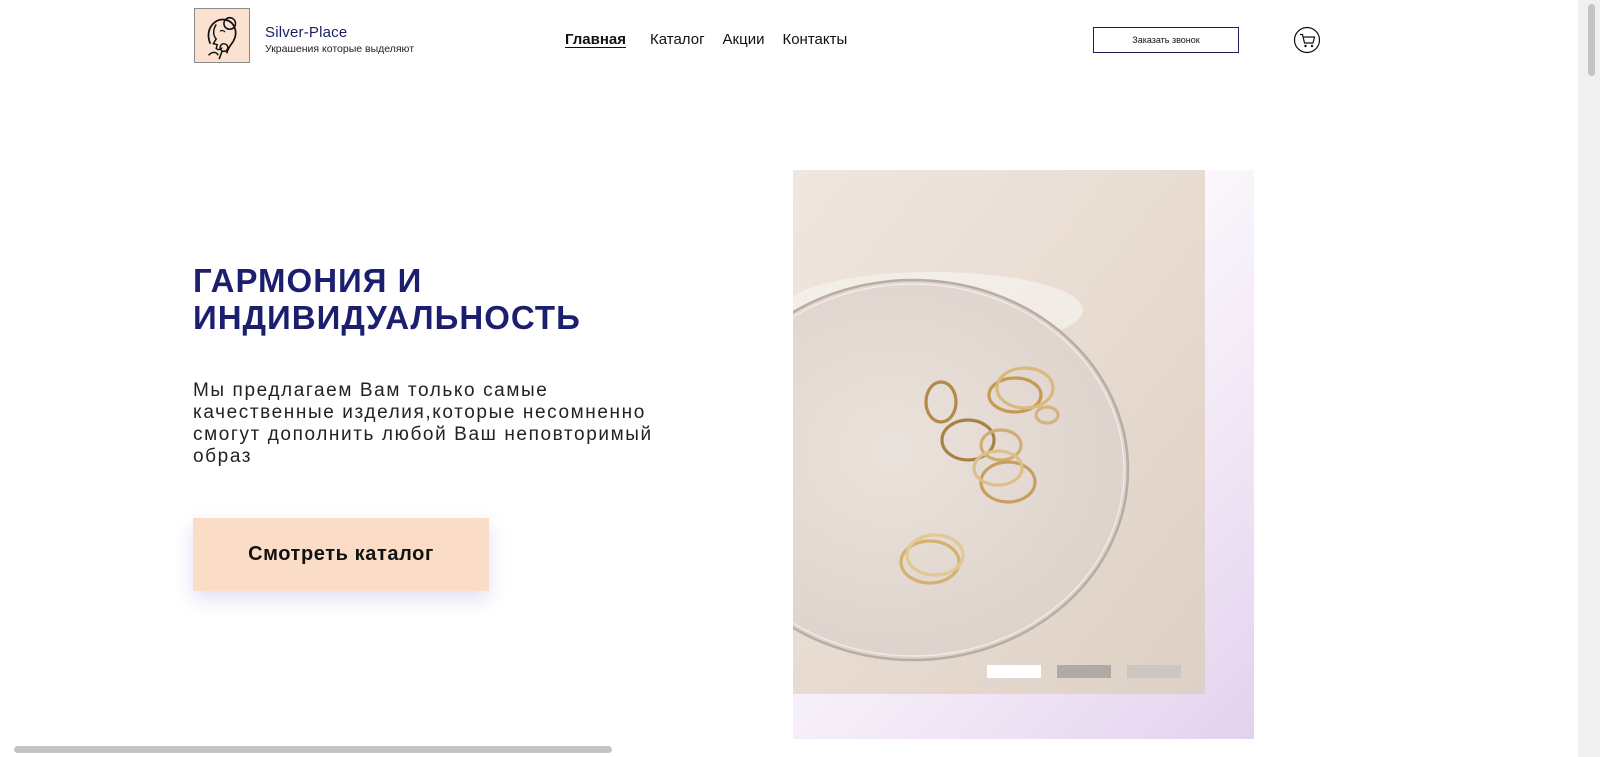 The image size is (1600, 757). I want to click on hero-title-line1: ГАРМОНИЯ И, so click(308, 280).